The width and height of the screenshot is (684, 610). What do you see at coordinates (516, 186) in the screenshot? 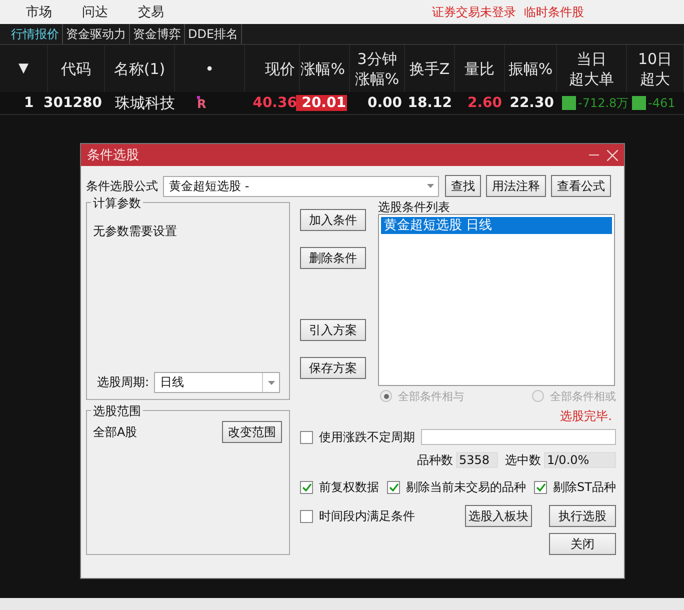
I see `action-button: 用法注释` at bounding box center [516, 186].